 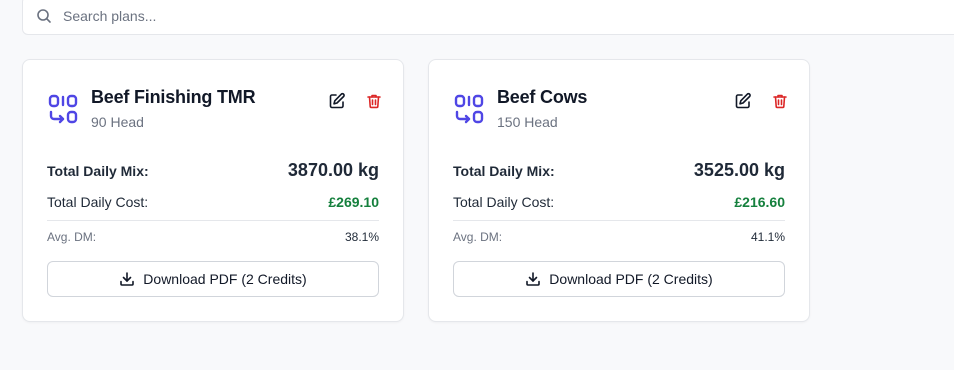 I want to click on avg-dm-value: 38.1%, so click(x=361, y=237).